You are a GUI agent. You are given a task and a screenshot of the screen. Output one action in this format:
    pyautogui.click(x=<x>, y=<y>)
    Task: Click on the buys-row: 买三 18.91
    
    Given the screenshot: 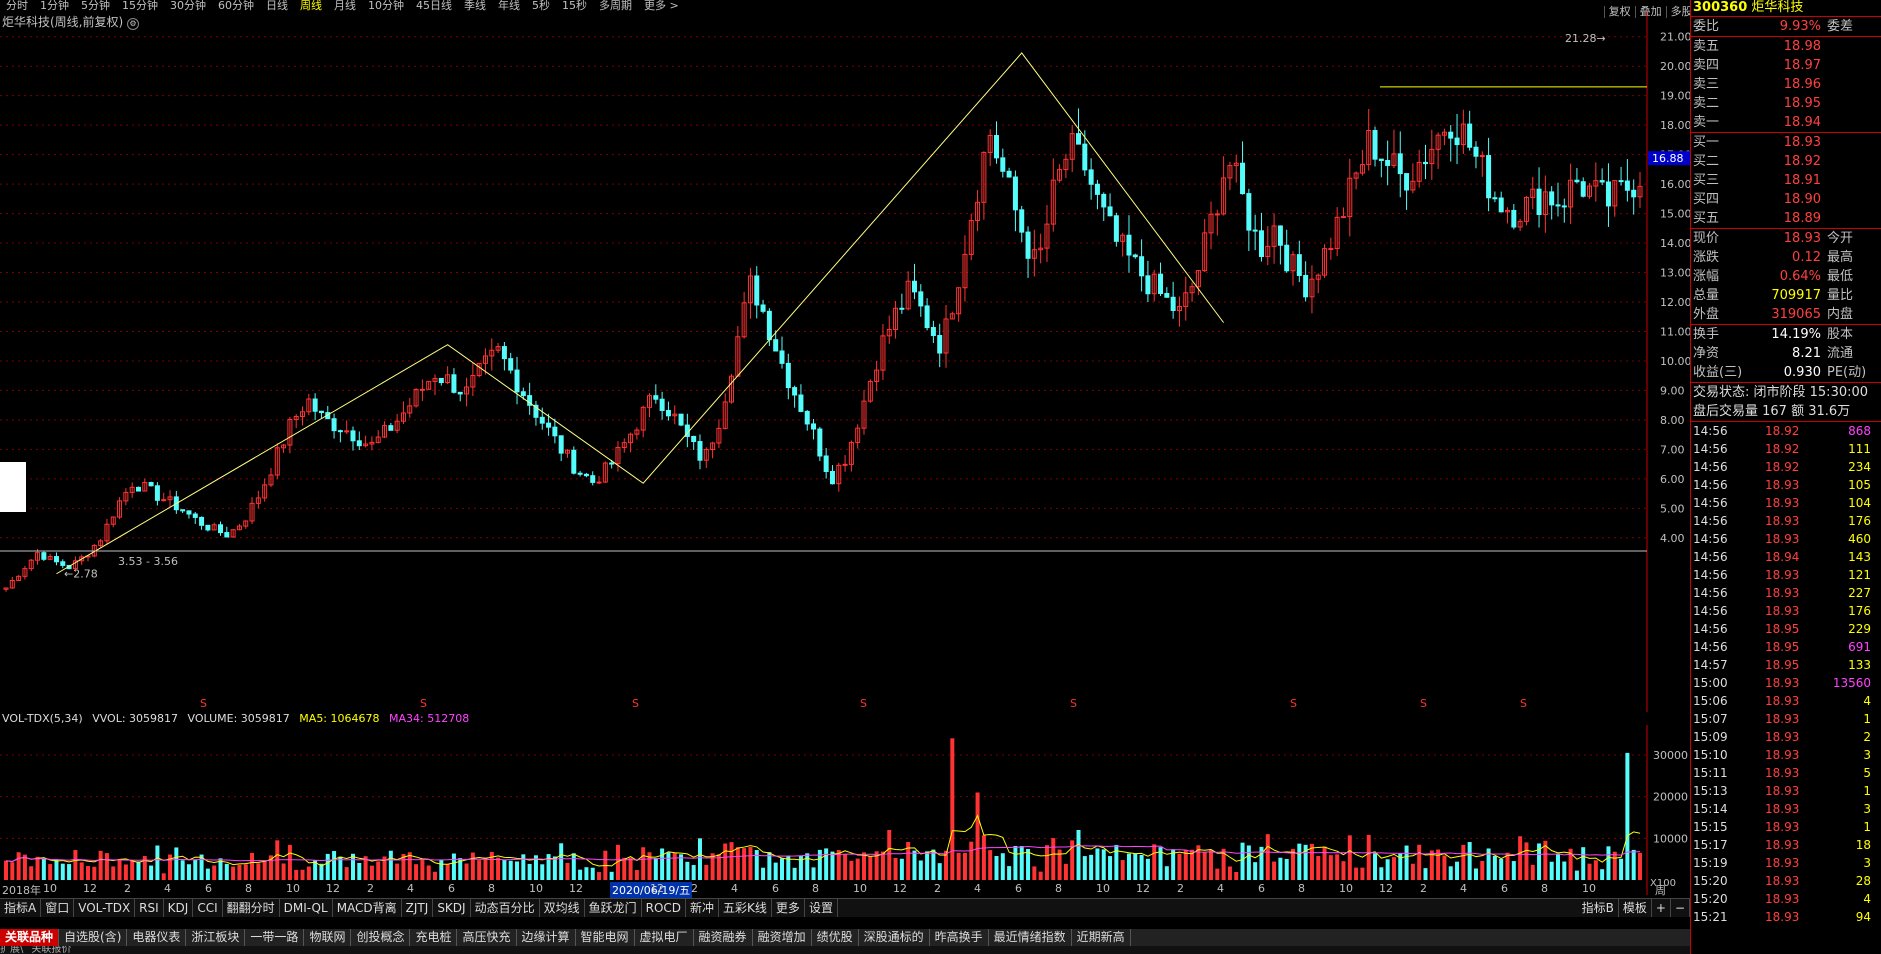 What is the action you would take?
    pyautogui.click(x=1786, y=180)
    